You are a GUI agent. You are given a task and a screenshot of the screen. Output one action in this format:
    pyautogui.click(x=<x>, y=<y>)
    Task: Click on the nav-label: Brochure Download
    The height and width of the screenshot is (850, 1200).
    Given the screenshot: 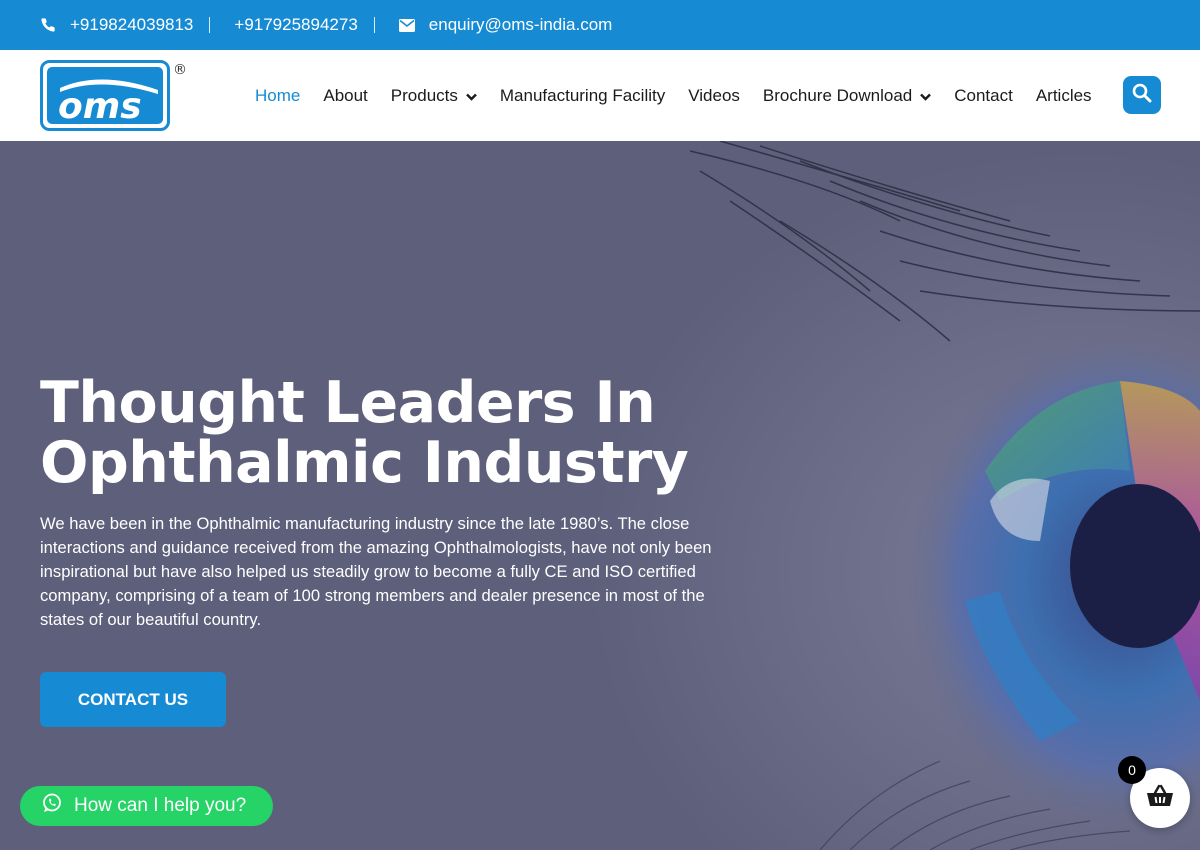 What is the action you would take?
    pyautogui.click(x=837, y=95)
    